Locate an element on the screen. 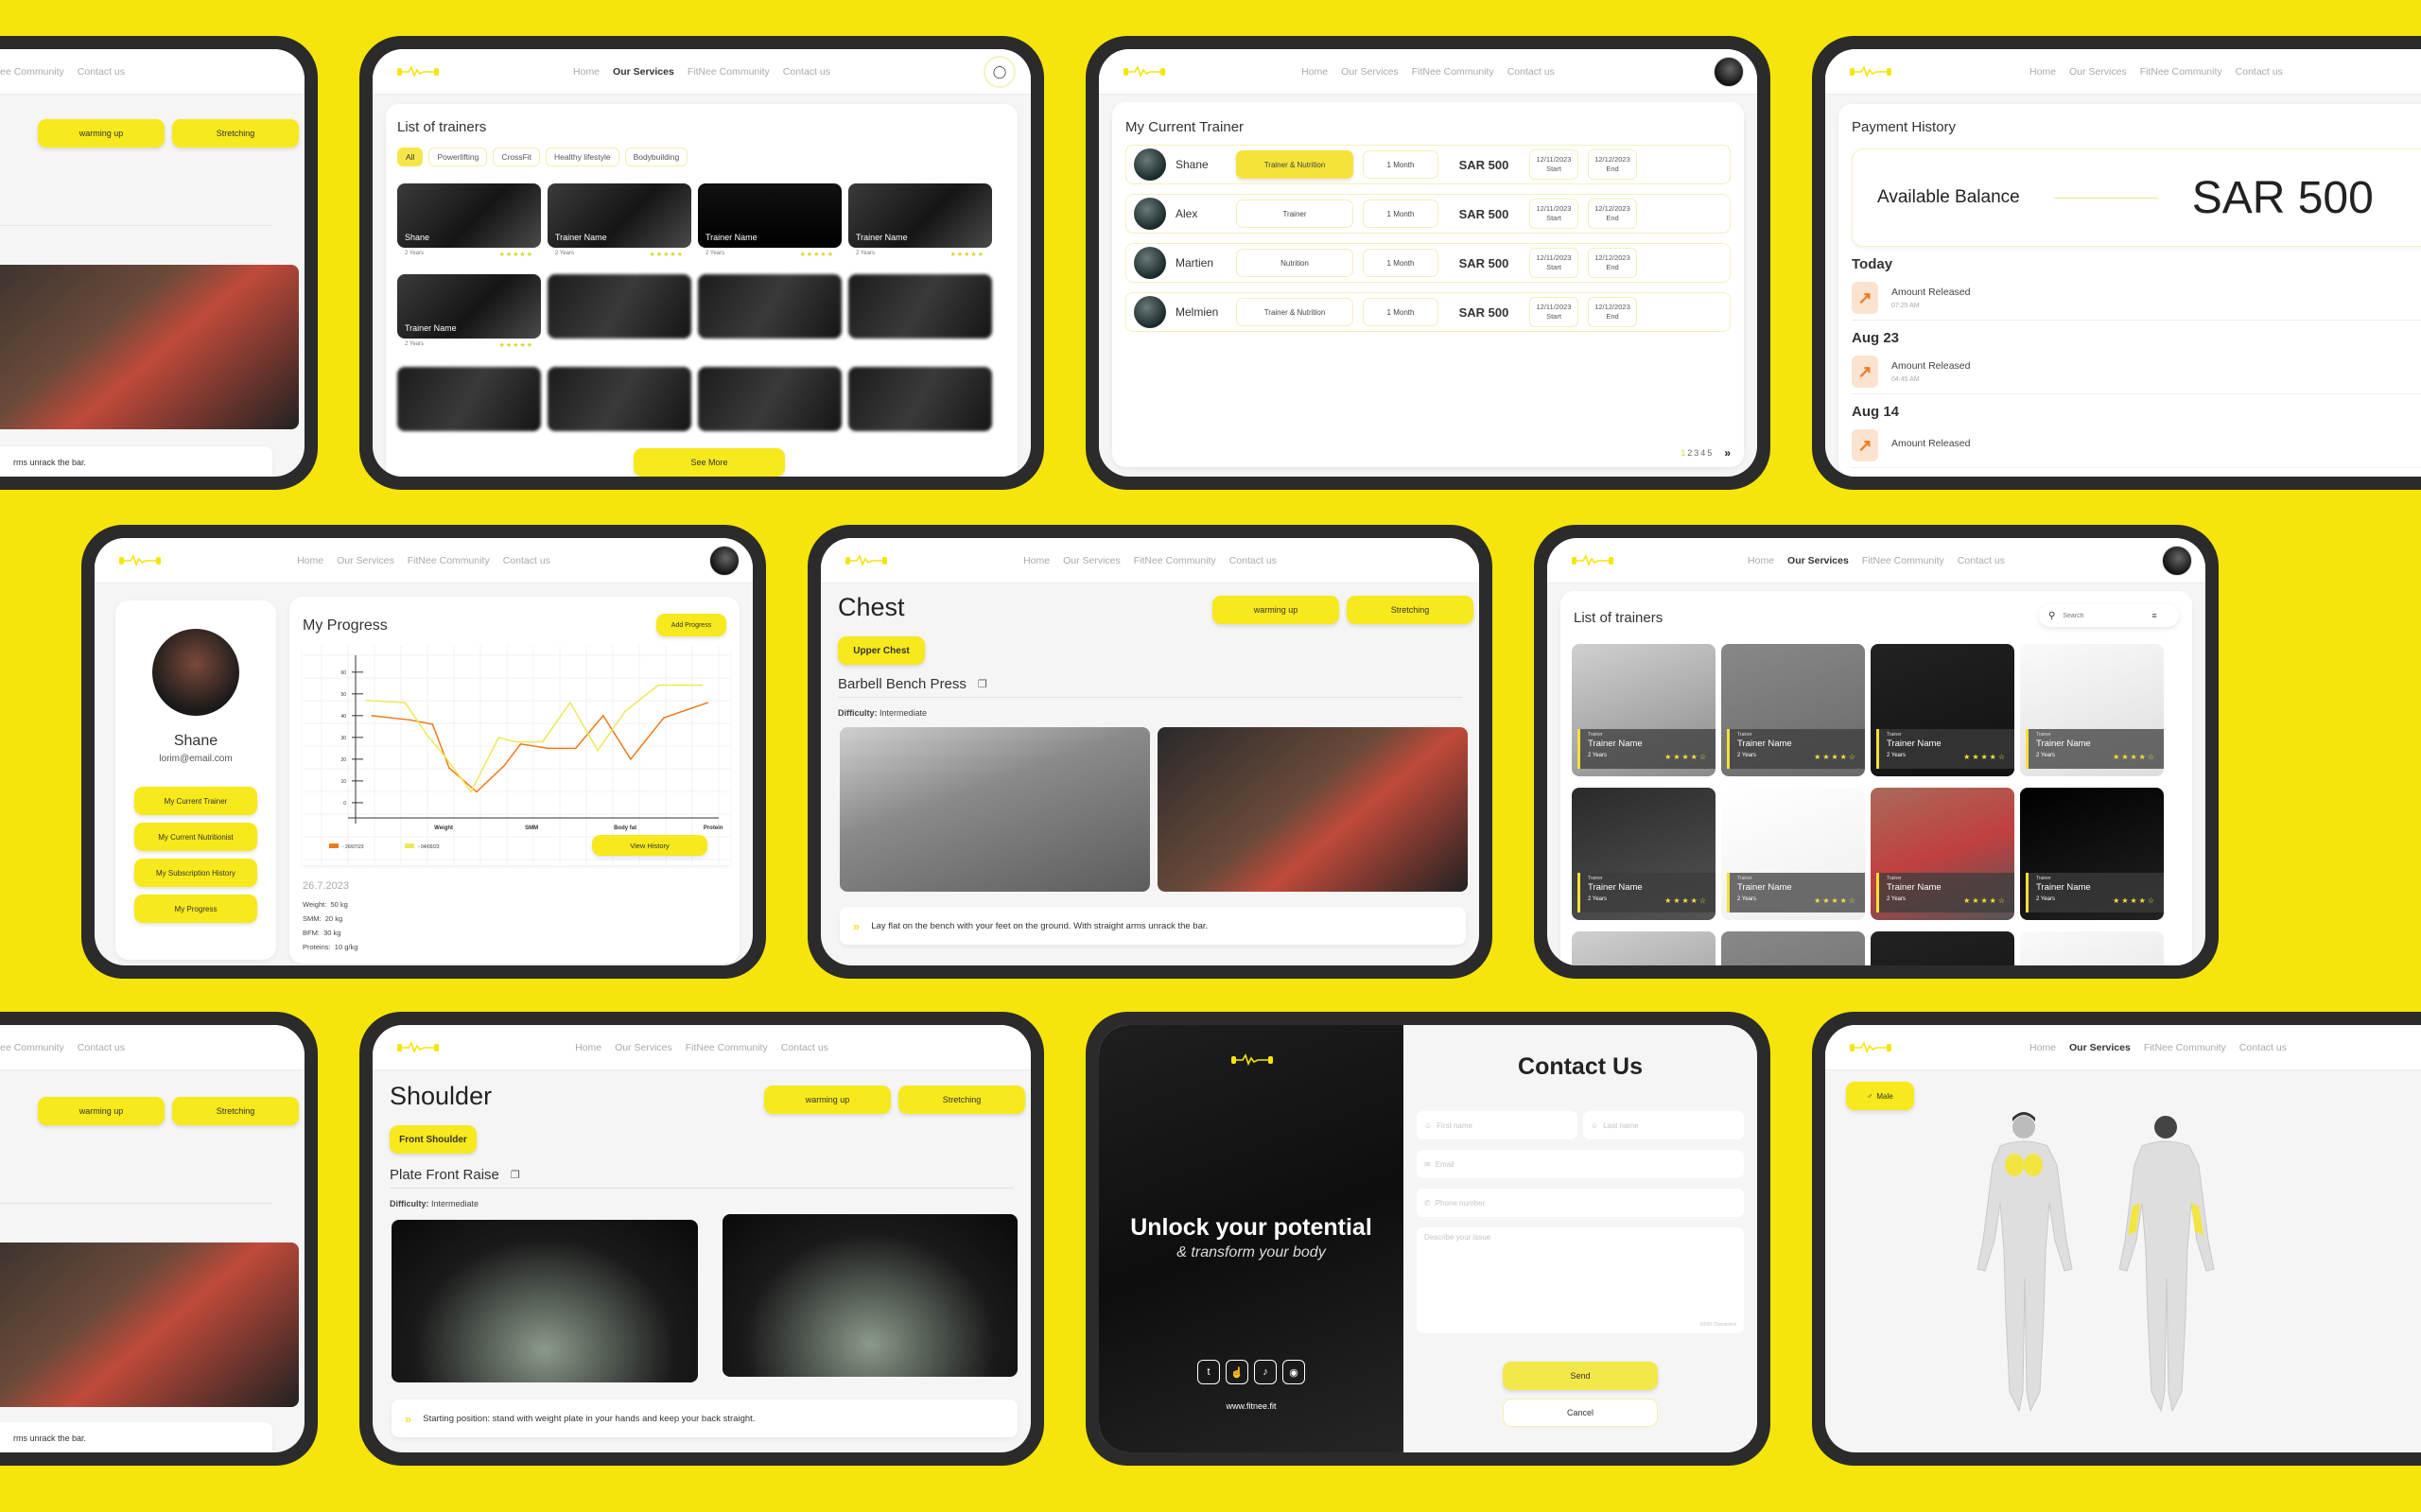 This screenshot has height=1512, width=2421. user-button: ◯ is located at coordinates (1000, 72).